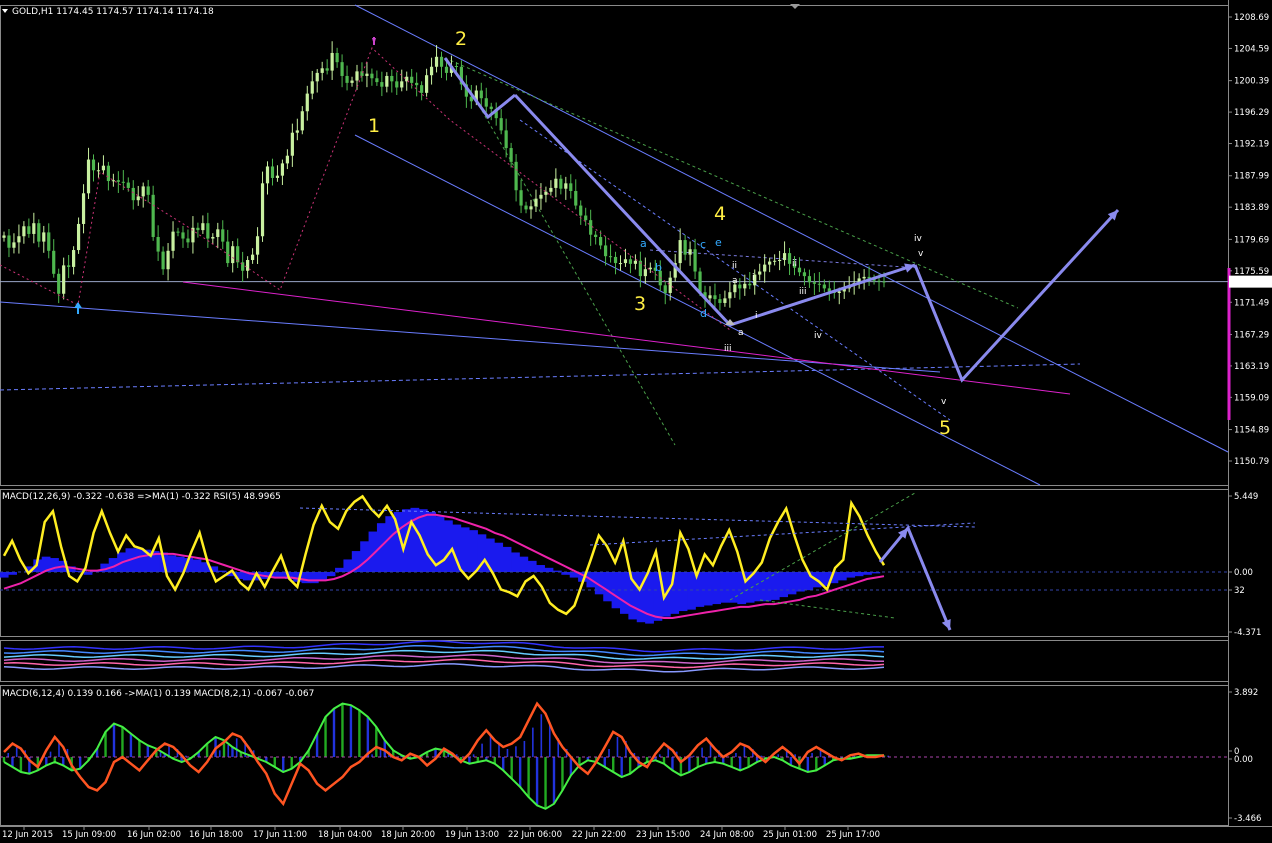  What do you see at coordinates (818, 336) in the screenshot?
I see `wave-label: iv` at bounding box center [818, 336].